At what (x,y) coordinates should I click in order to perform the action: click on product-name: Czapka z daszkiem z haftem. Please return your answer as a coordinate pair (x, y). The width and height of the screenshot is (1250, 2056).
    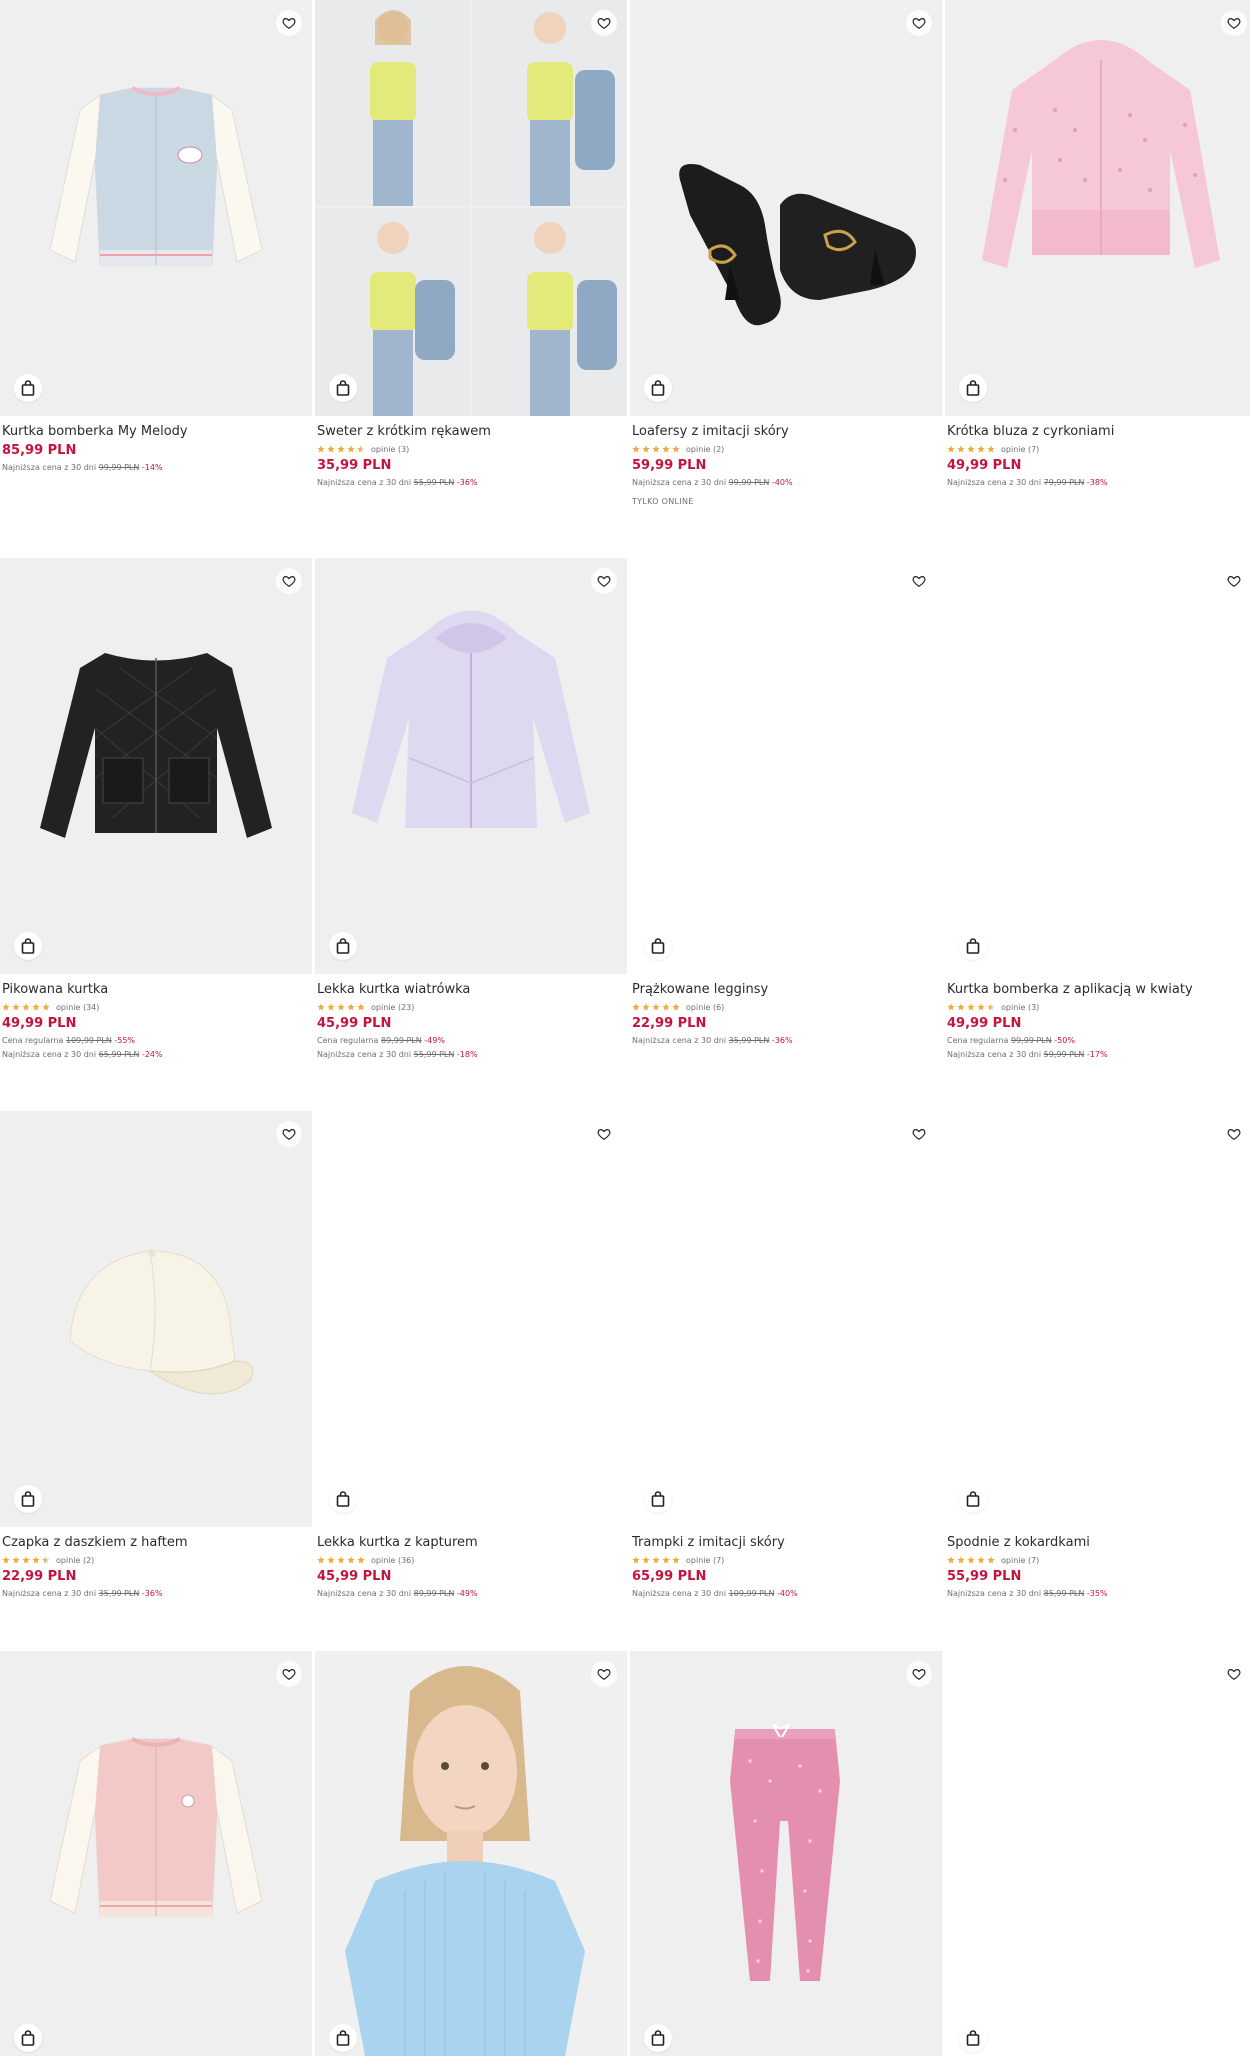
    Looking at the image, I should click on (156, 1543).